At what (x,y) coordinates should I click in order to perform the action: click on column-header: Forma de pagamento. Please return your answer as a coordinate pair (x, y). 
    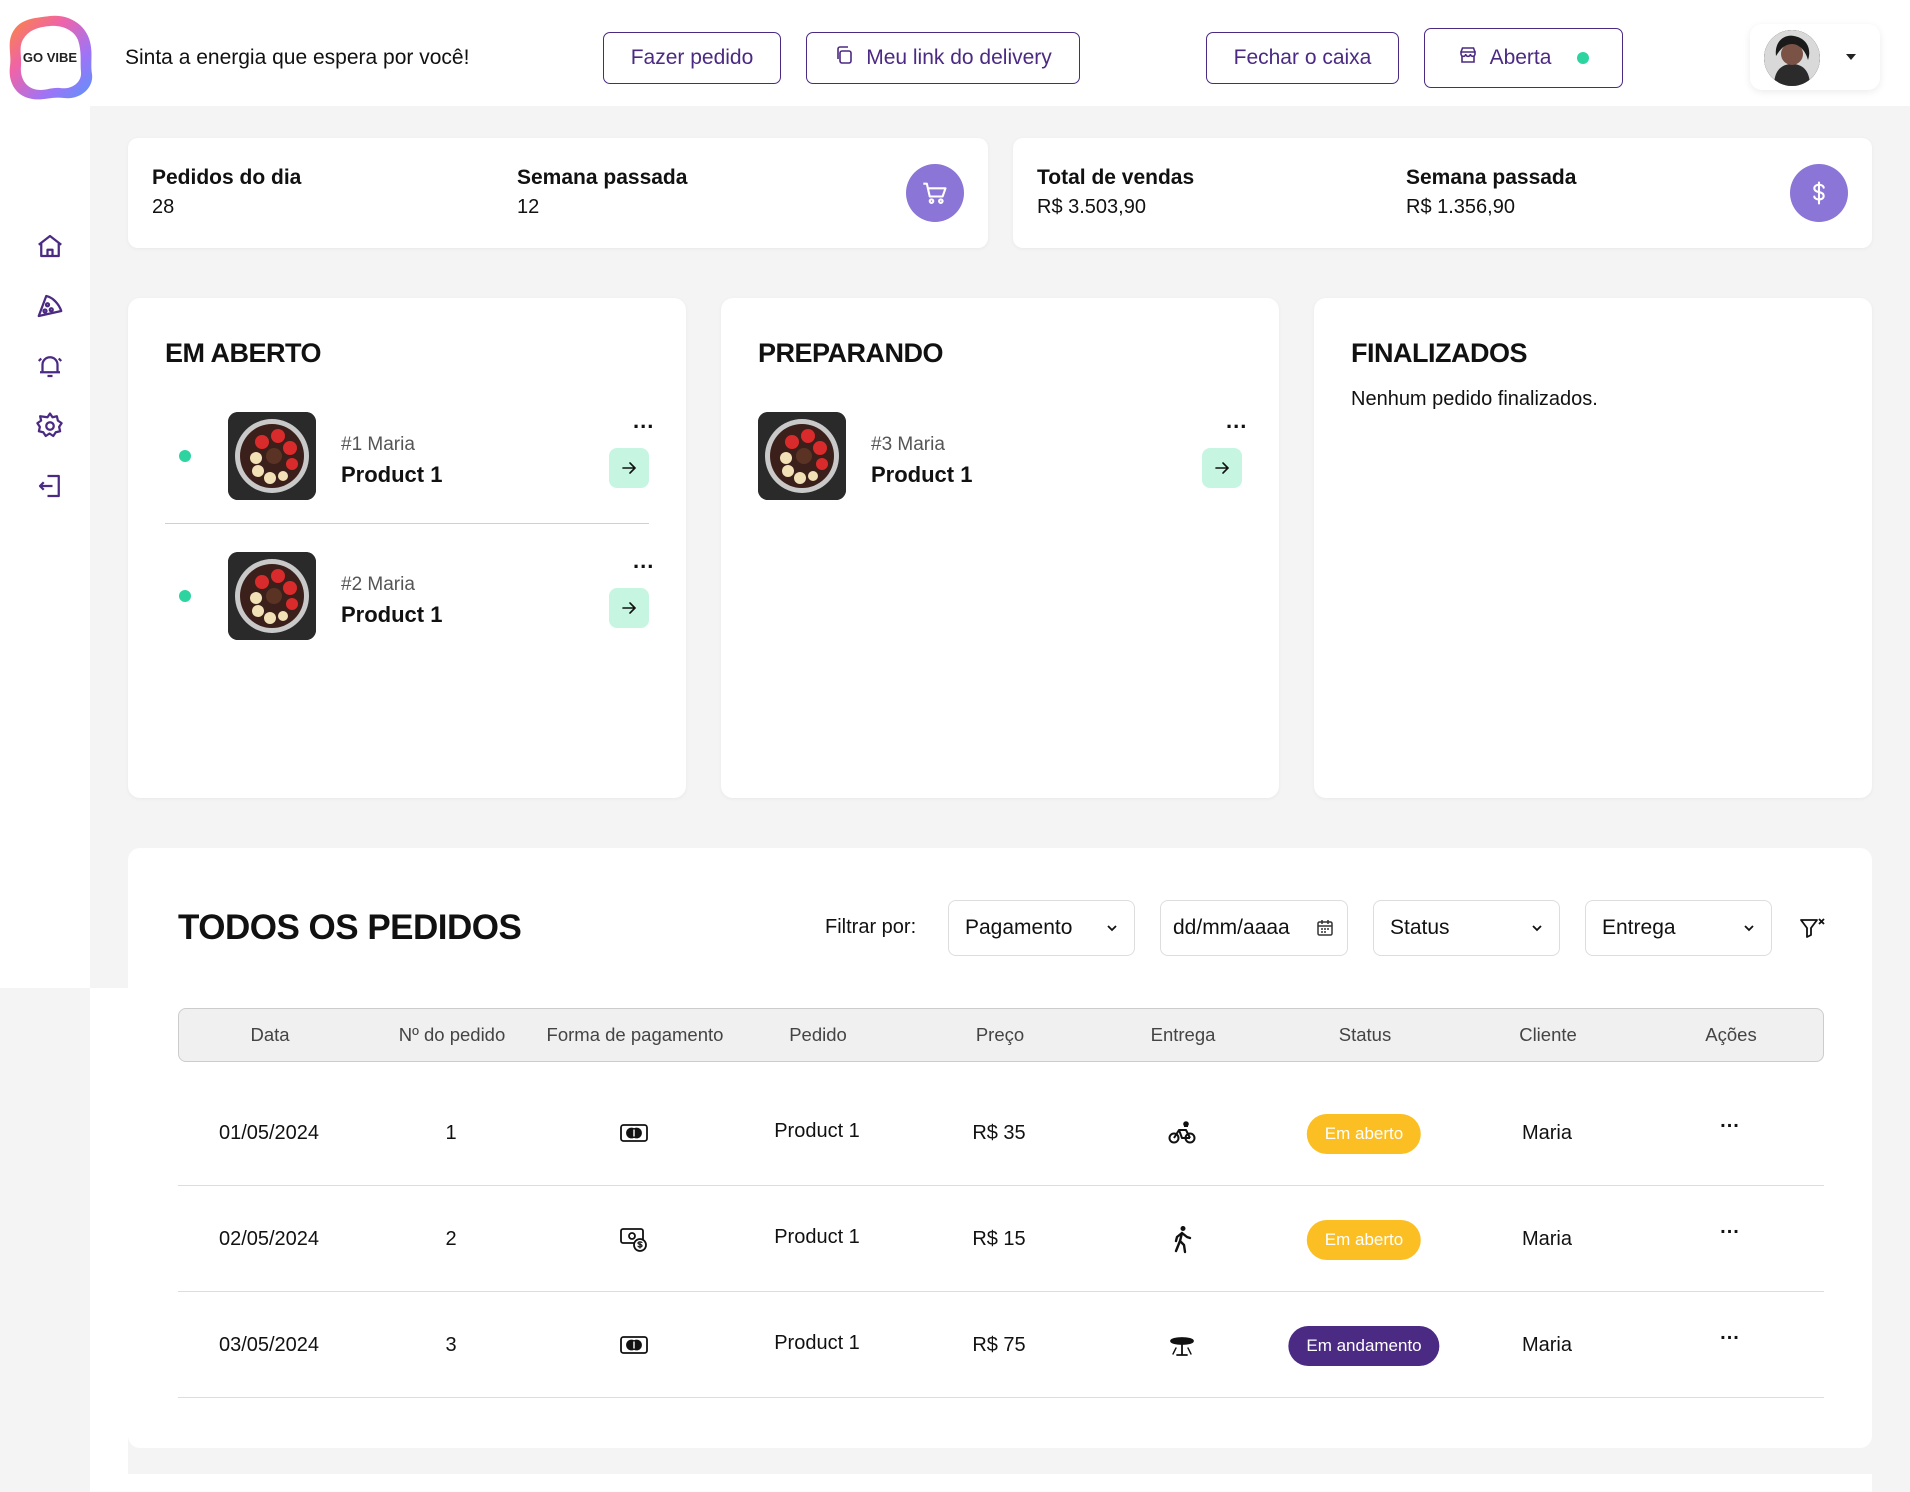
    Looking at the image, I should click on (635, 1035).